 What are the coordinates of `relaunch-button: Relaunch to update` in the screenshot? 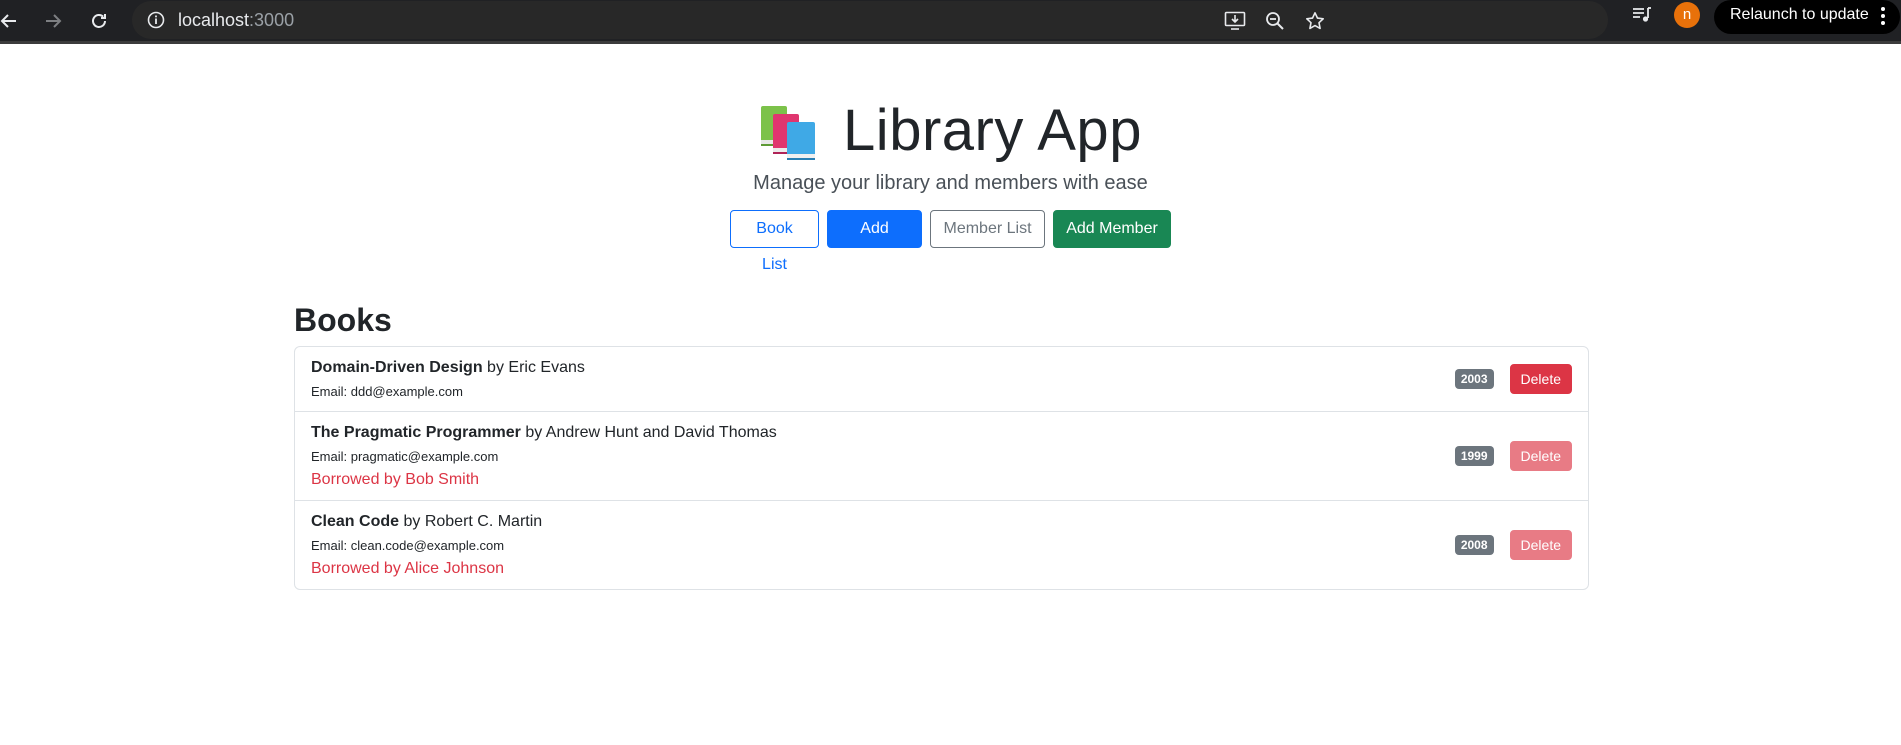 It's located at (1807, 17).